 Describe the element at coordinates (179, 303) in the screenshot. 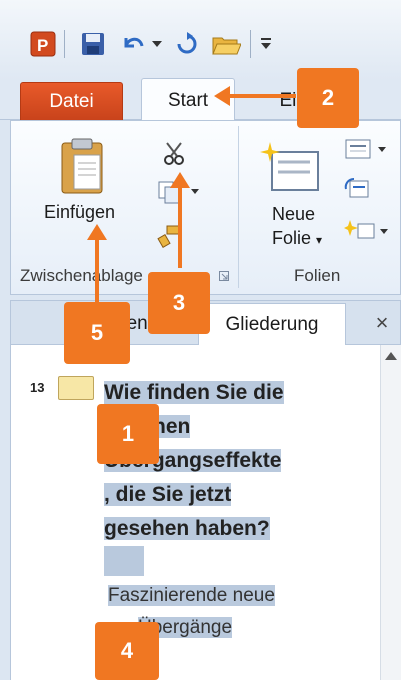

I see `callout-3: 3` at that location.